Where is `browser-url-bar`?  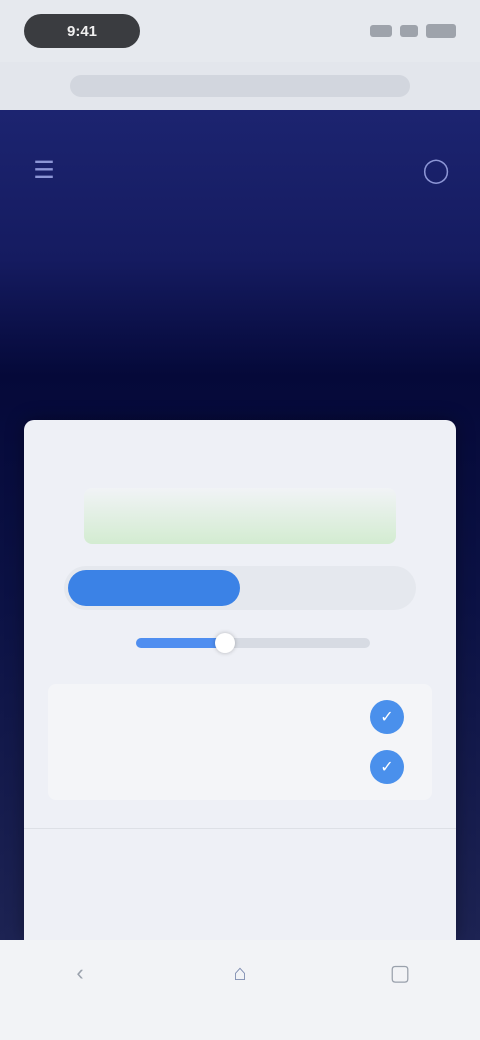
browser-url-bar is located at coordinates (240, 86).